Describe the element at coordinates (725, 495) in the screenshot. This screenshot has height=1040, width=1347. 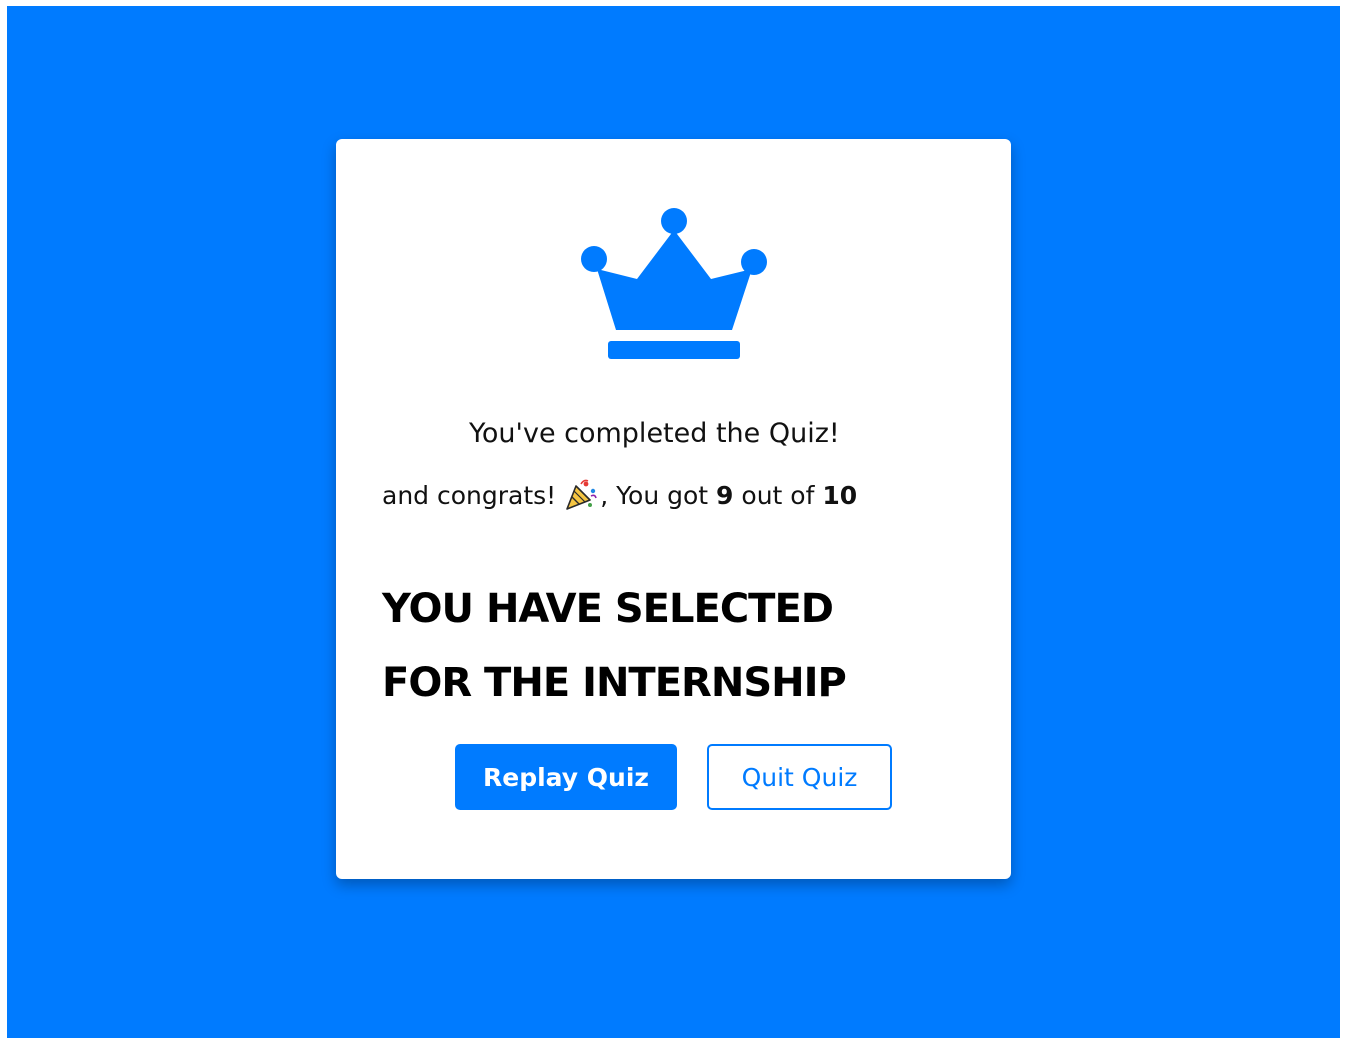
I see `score-value: 9` at that location.